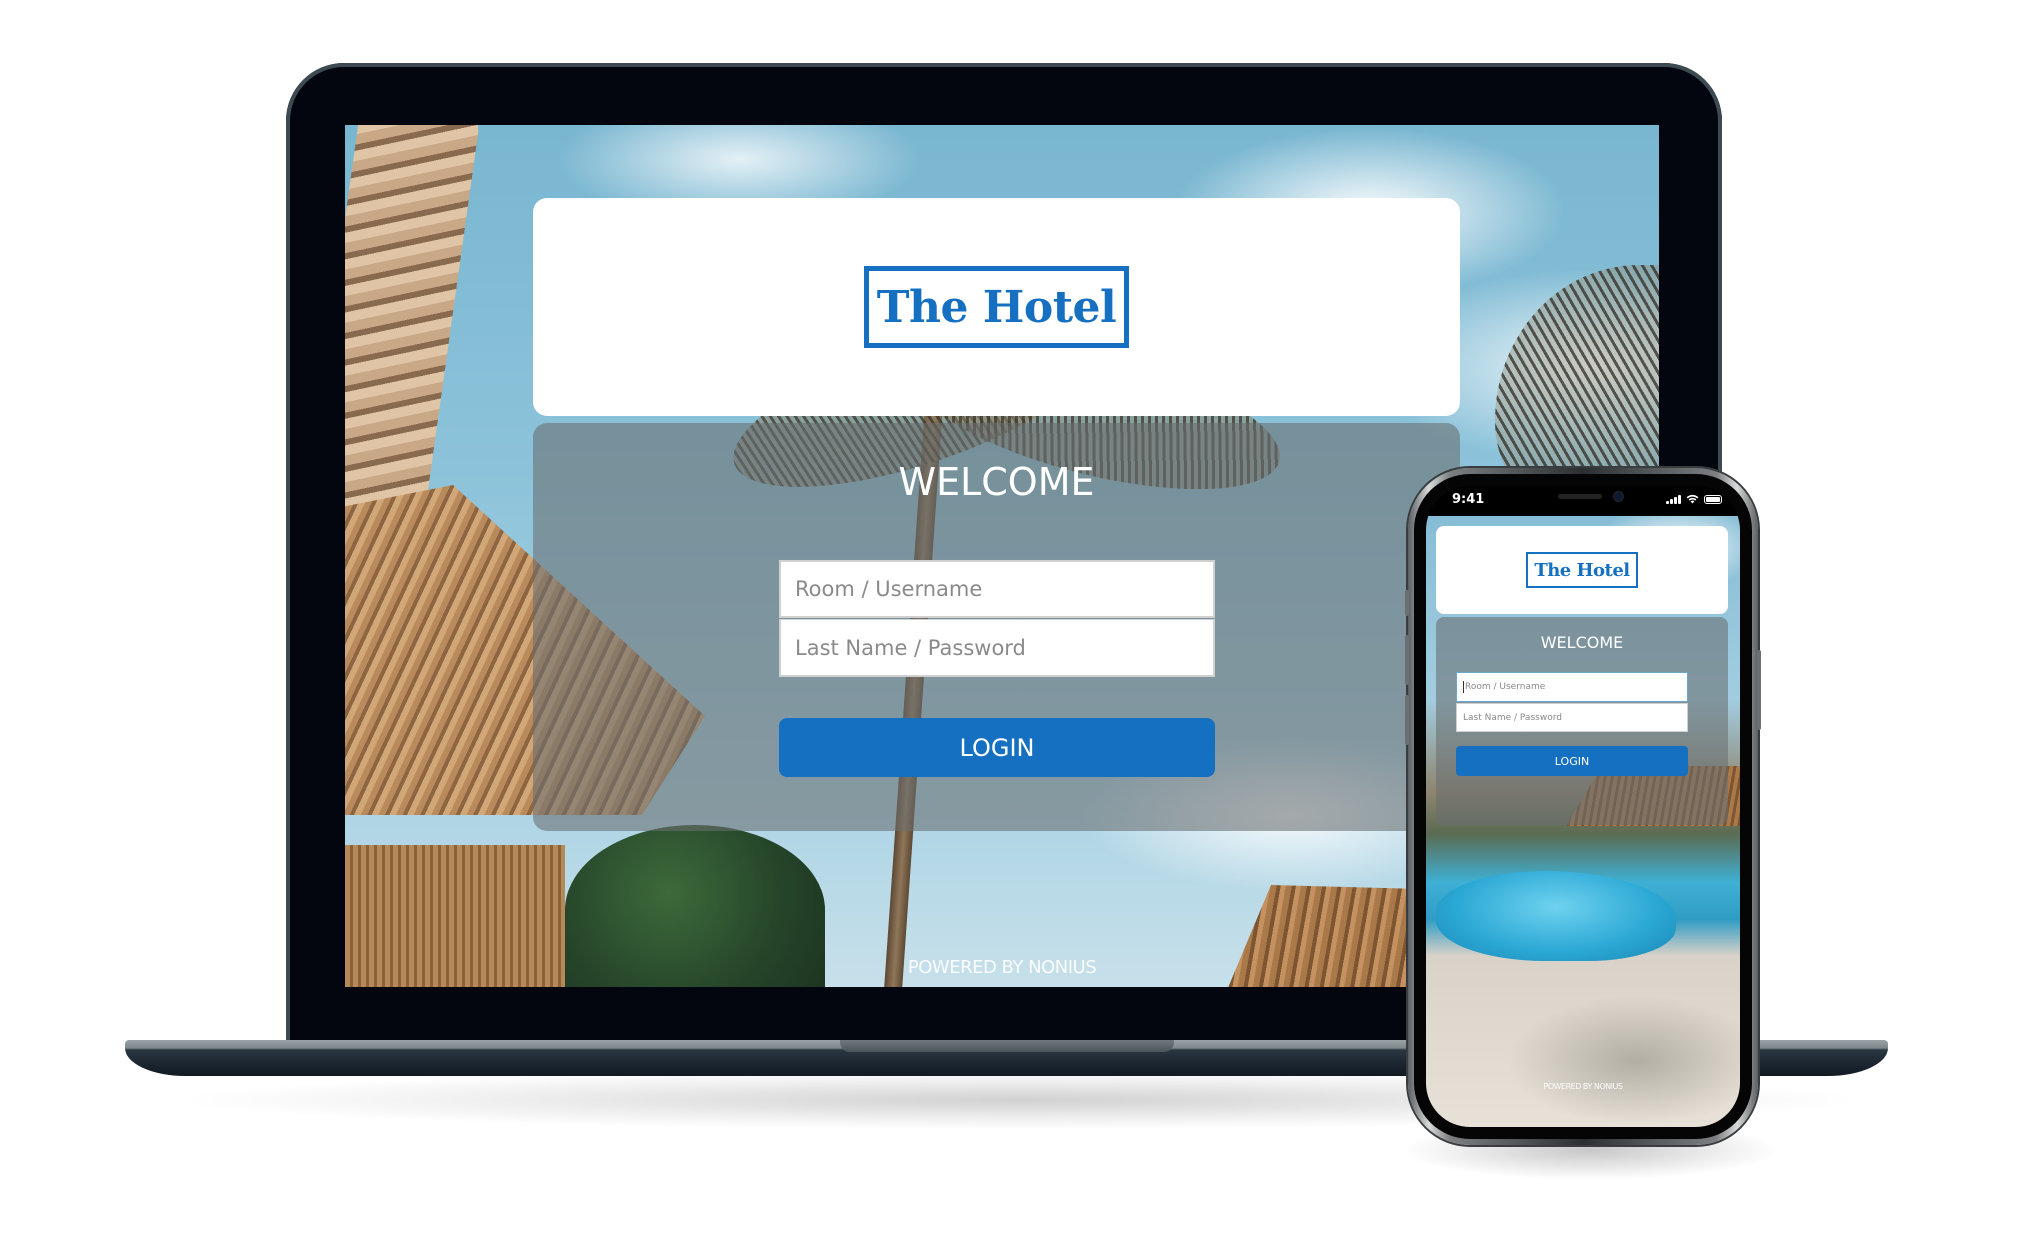  I want to click on cellular-signal-icon, so click(1673, 499).